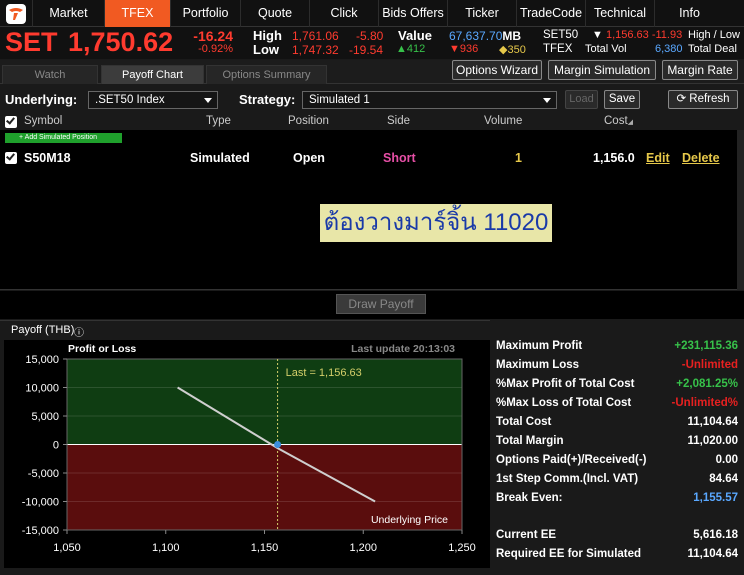 The height and width of the screenshot is (575, 744). What do you see at coordinates (166, 548) in the screenshot?
I see `x-tick-label: 1,100` at bounding box center [166, 548].